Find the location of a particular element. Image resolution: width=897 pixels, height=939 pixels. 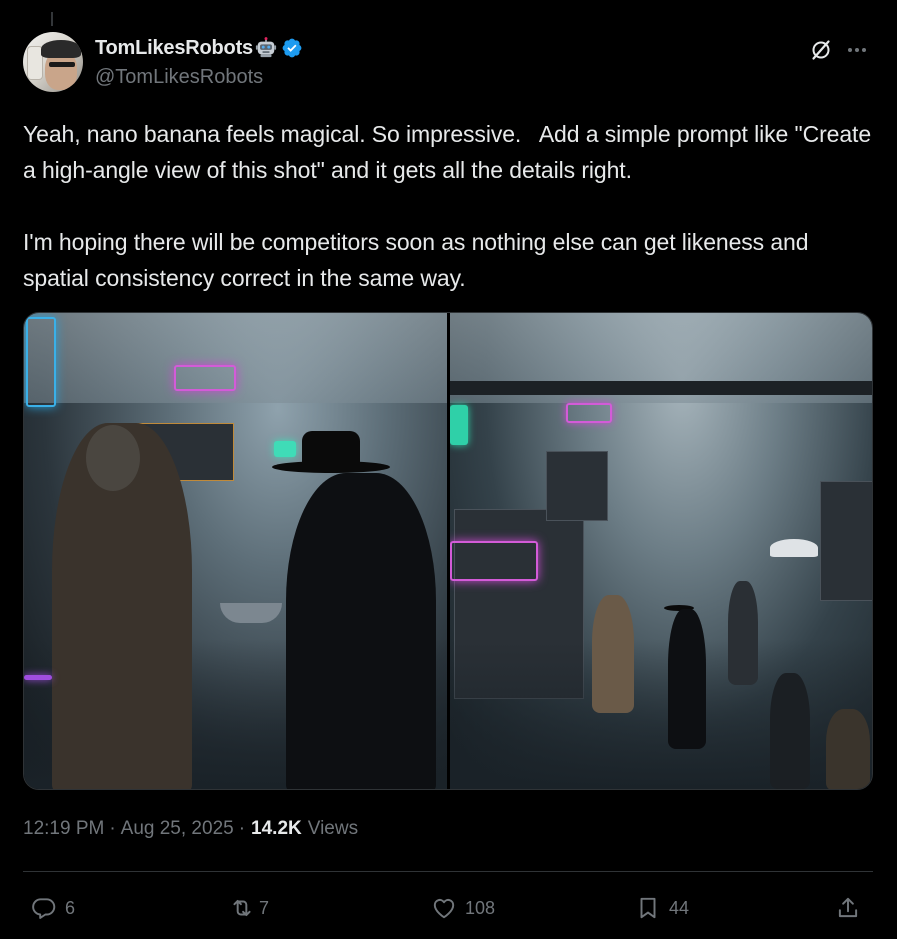

tweet-meta: 12:19 PM · Aug 25, 2025 · 14.2K Views is located at coordinates (190, 829).